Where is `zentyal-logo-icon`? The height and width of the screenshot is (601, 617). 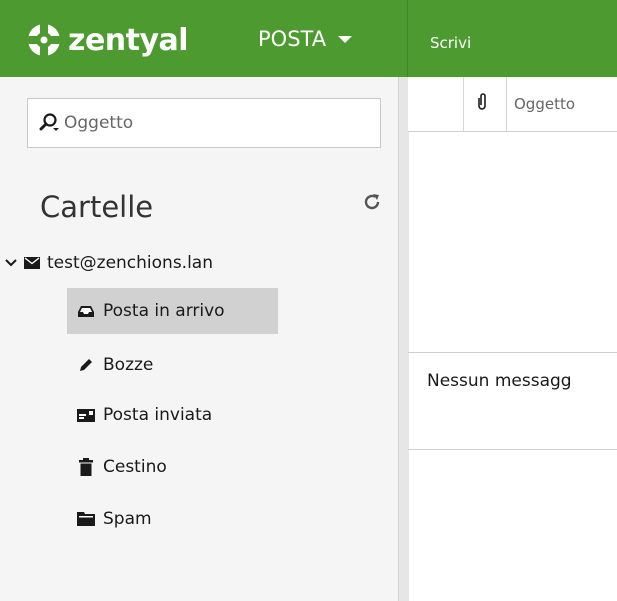 zentyal-logo-icon is located at coordinates (44, 40).